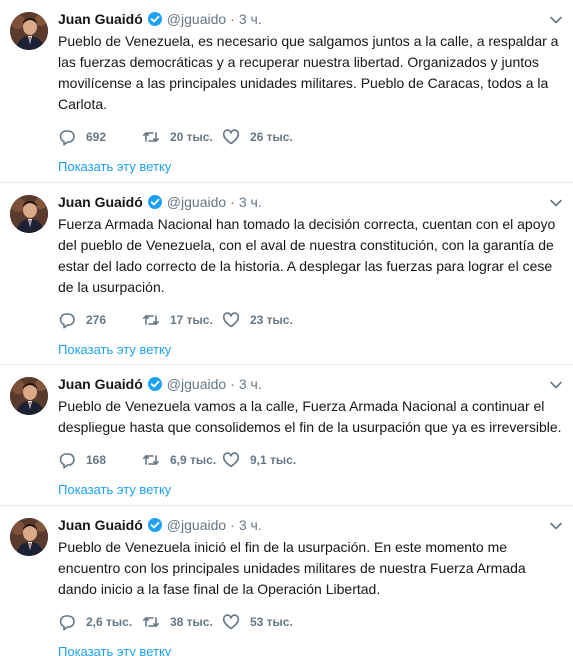  I want to click on tweet-actions: 276 17 тыс. 23 тыс., so click(309, 320).